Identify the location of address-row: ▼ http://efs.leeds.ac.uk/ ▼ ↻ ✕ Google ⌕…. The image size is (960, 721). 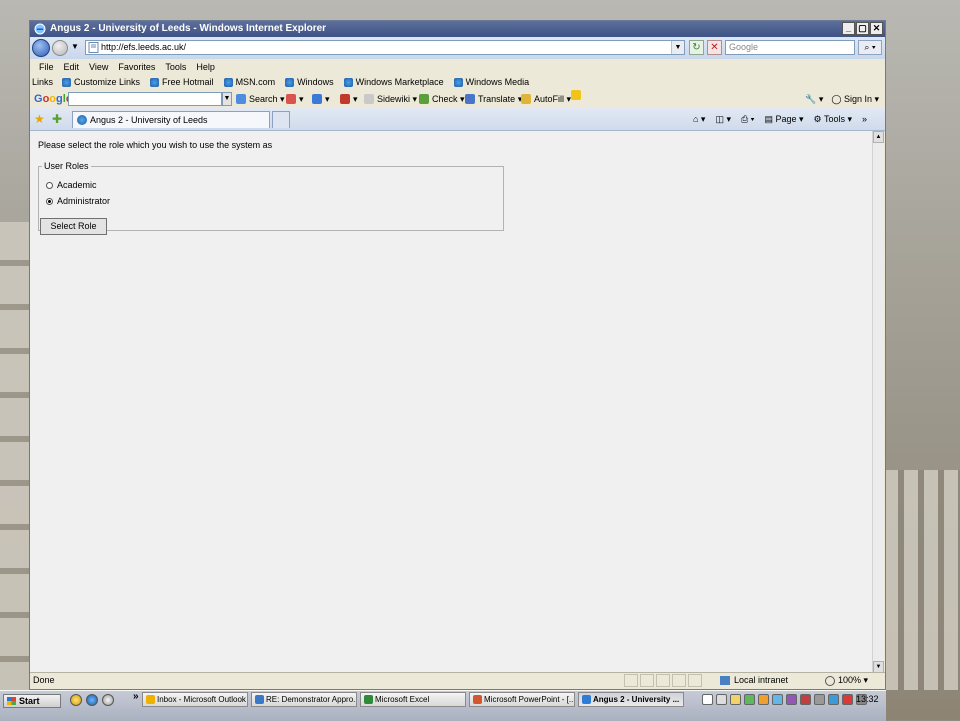
(457, 48).